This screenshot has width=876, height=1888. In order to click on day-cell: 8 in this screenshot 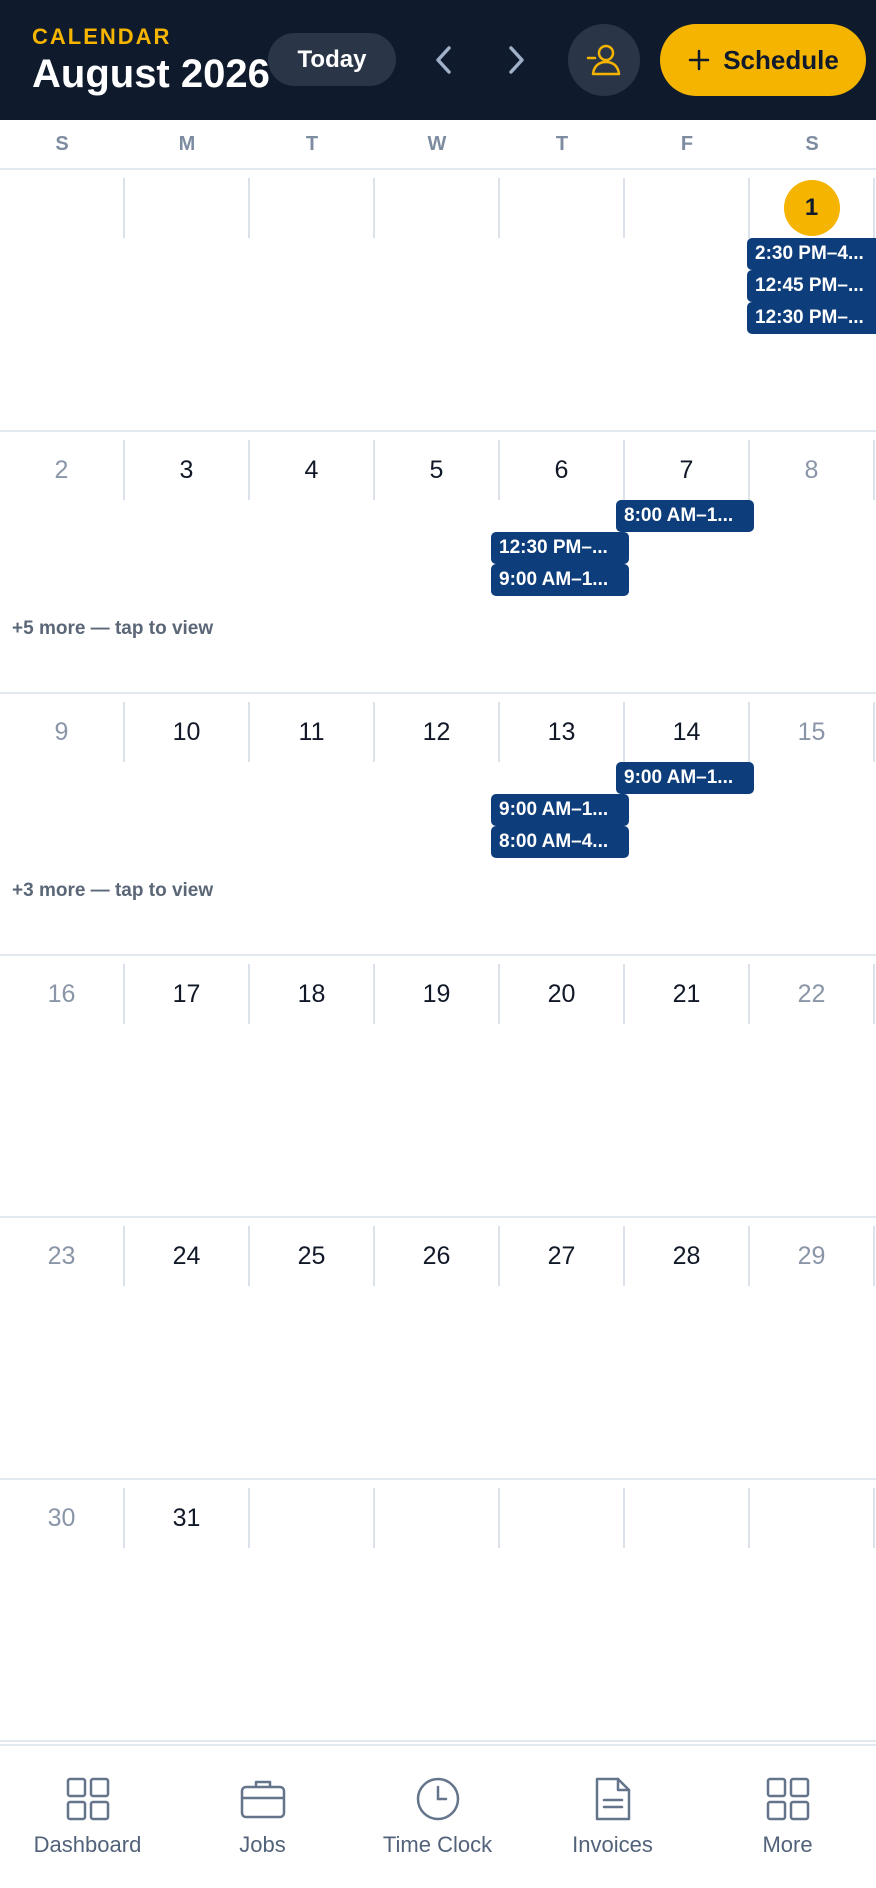, I will do `click(812, 470)`.